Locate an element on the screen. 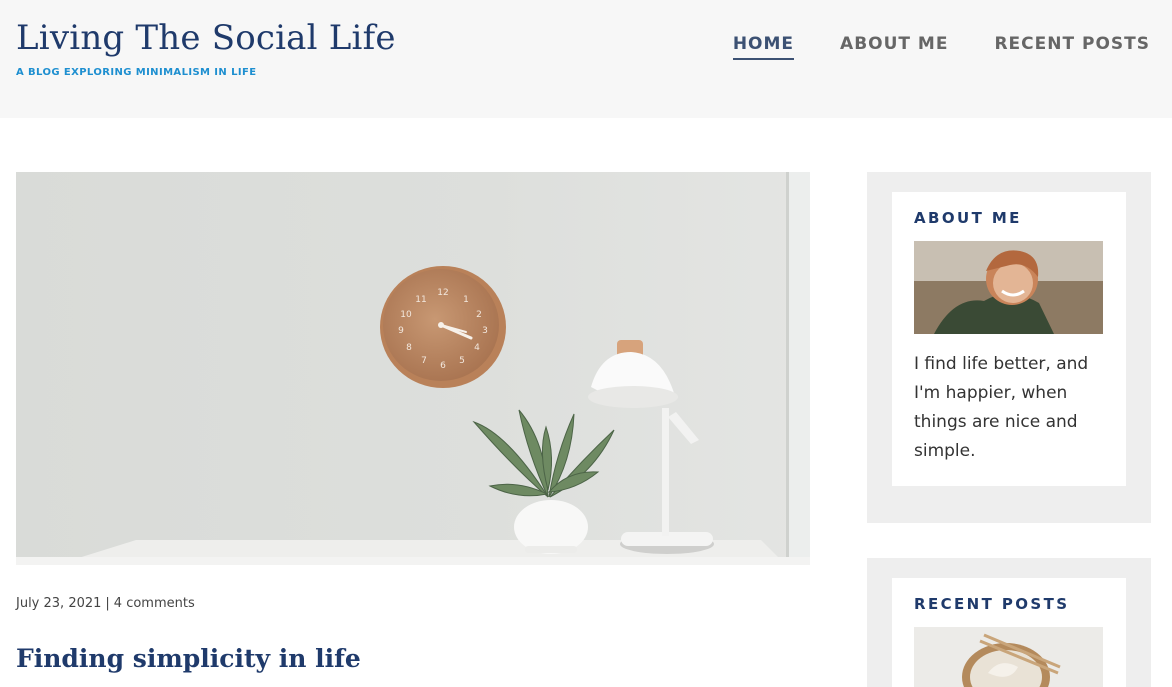  post-title: Finding simplicity in life is located at coordinates (188, 658).